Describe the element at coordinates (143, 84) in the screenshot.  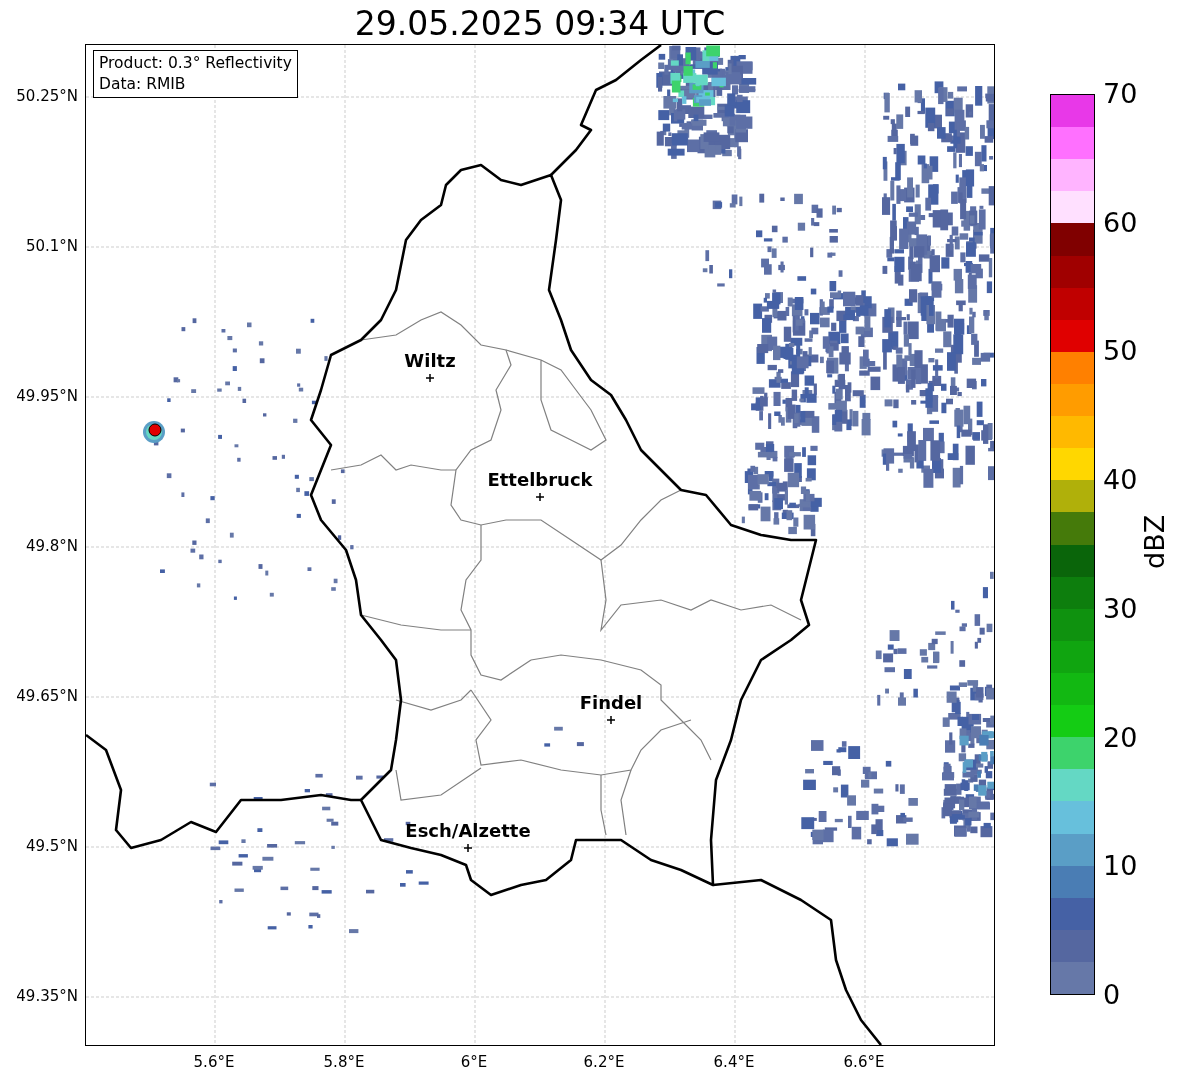
I see `info-text: Data: RMIB` at that location.